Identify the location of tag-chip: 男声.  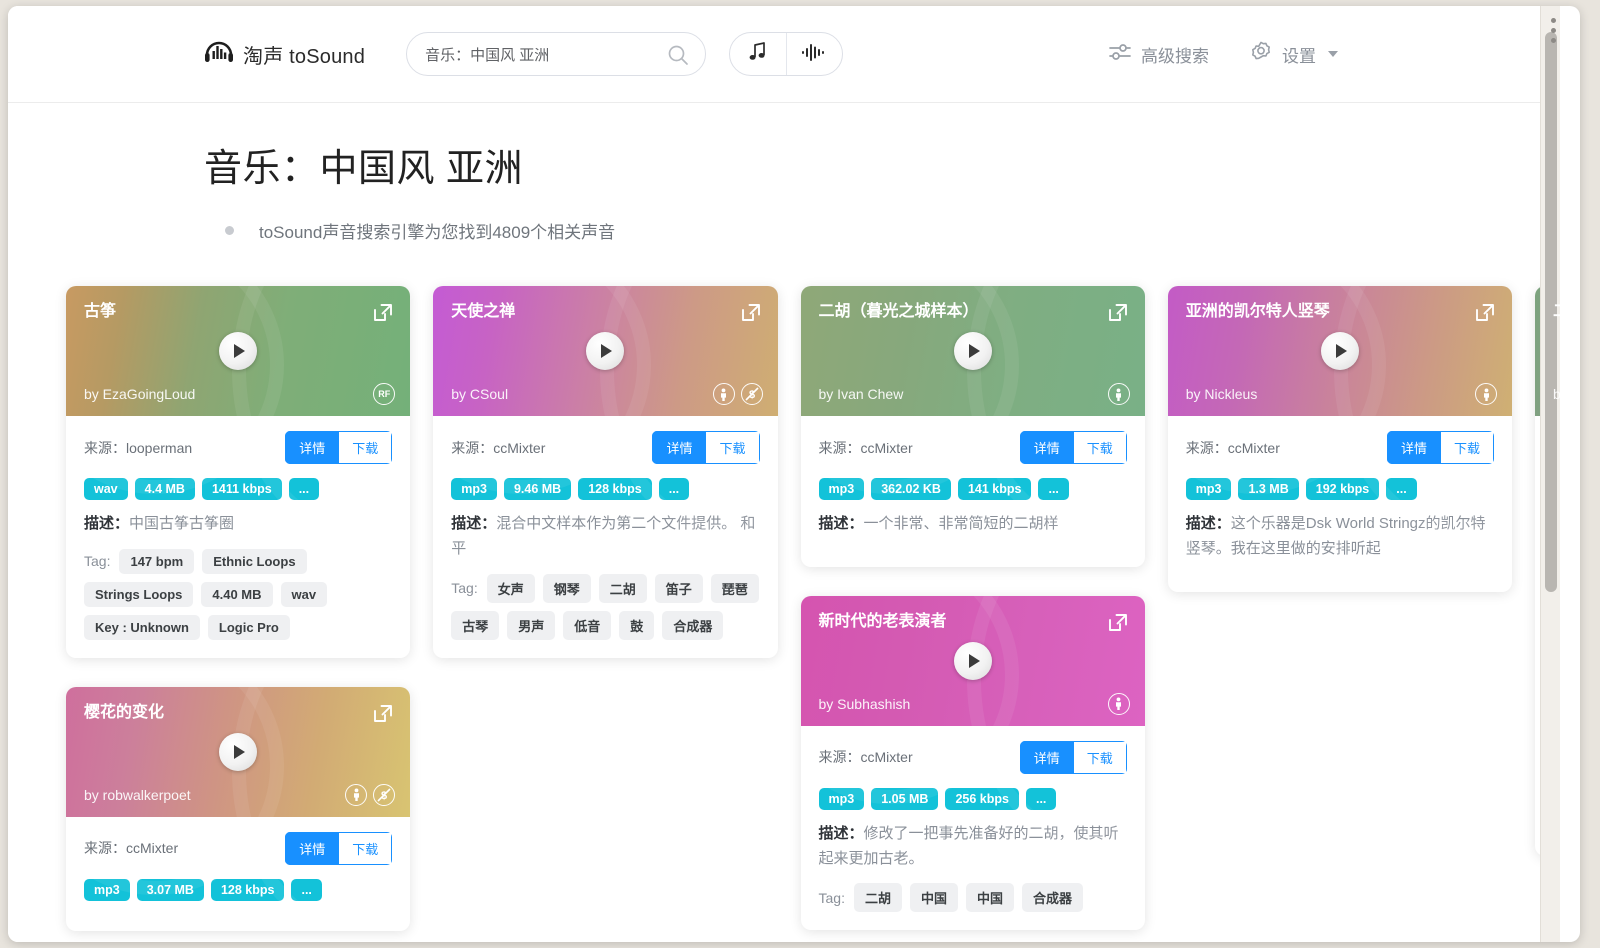
(531, 625).